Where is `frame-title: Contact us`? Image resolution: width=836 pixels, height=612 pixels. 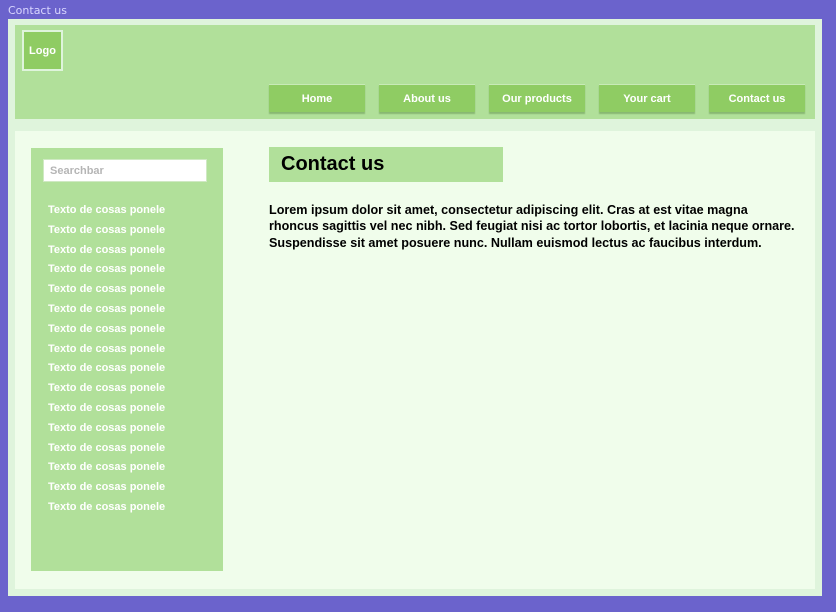 frame-title: Contact us is located at coordinates (37, 10).